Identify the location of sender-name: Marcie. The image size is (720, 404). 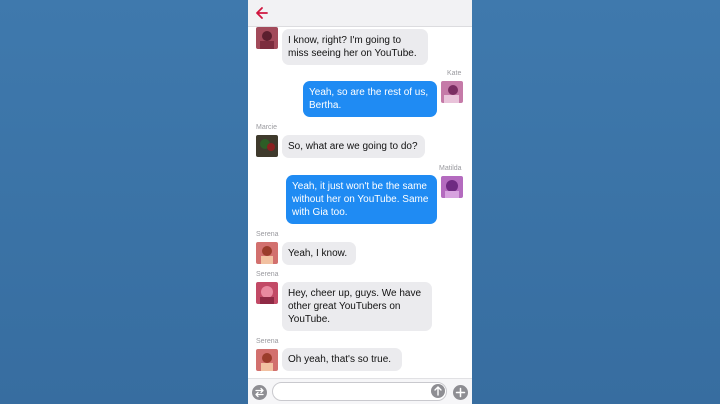
(267, 127).